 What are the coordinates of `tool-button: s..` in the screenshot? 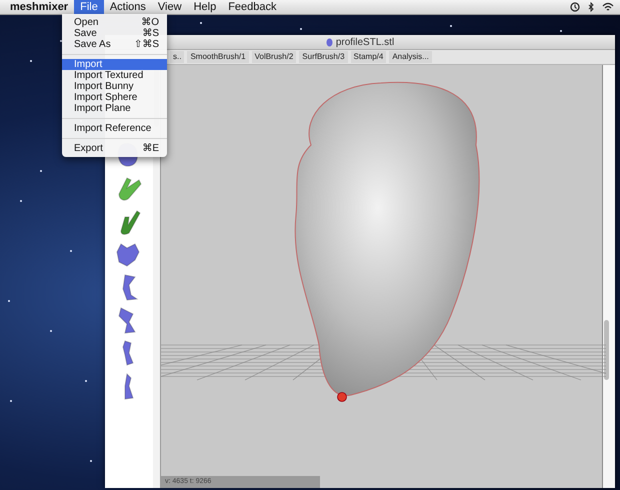 It's located at (177, 57).